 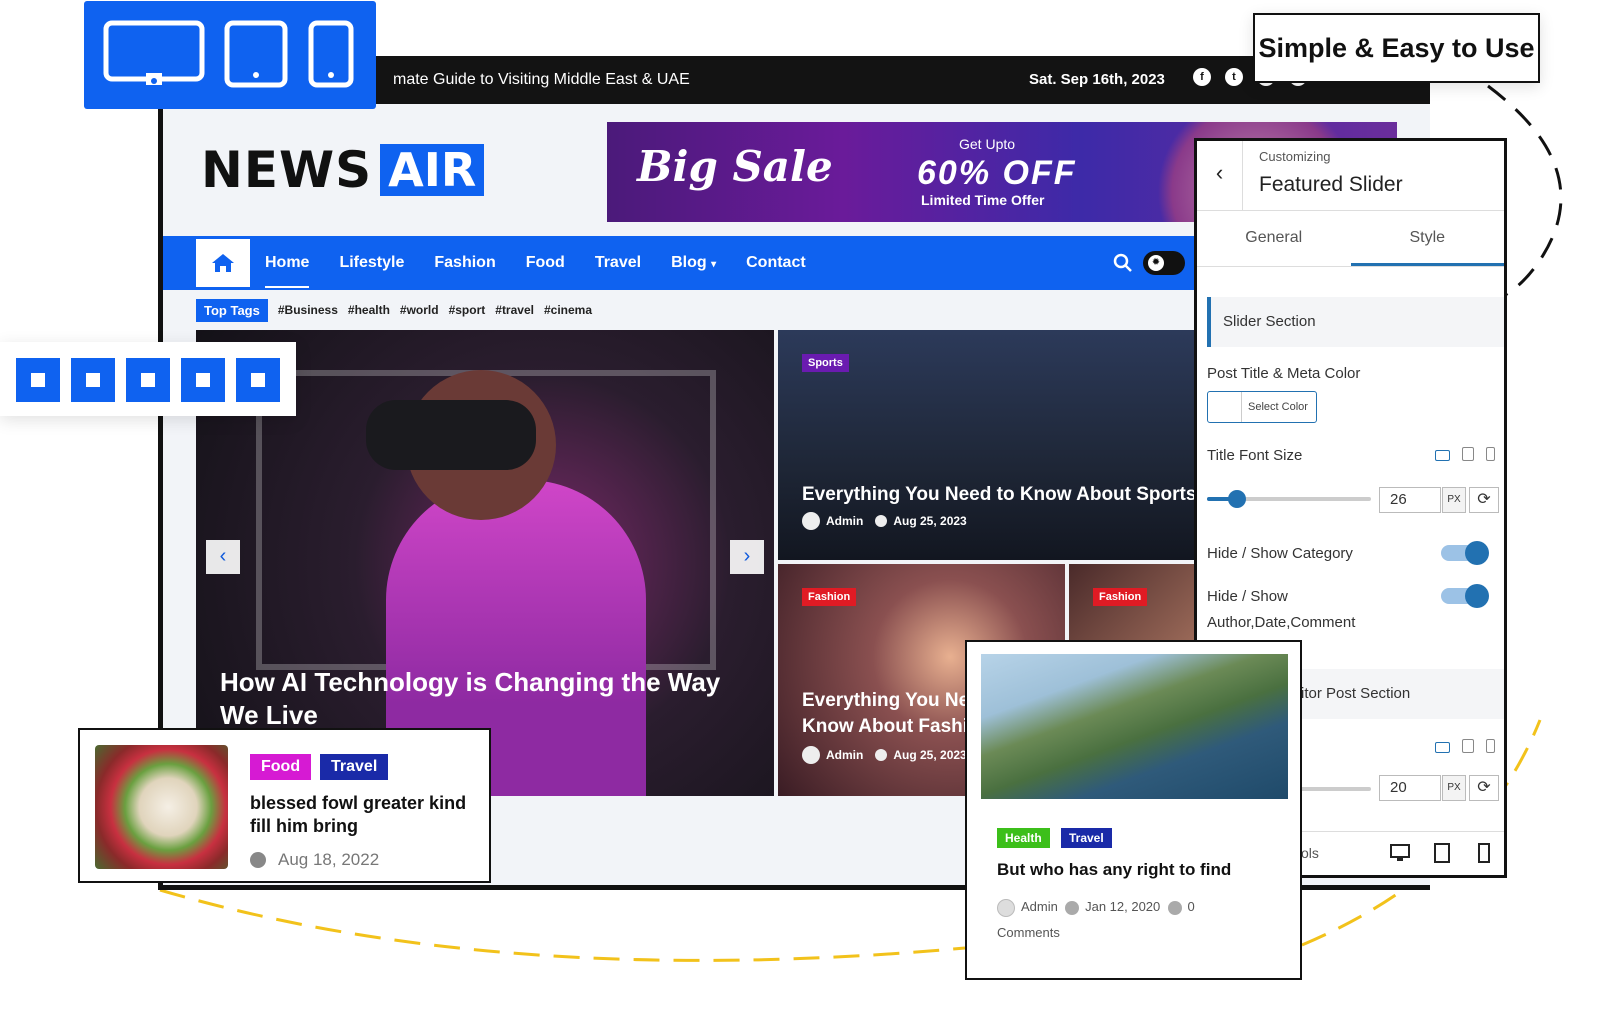 I want to click on editor-section-heading: itor Post Section, so click(x=1356, y=693).